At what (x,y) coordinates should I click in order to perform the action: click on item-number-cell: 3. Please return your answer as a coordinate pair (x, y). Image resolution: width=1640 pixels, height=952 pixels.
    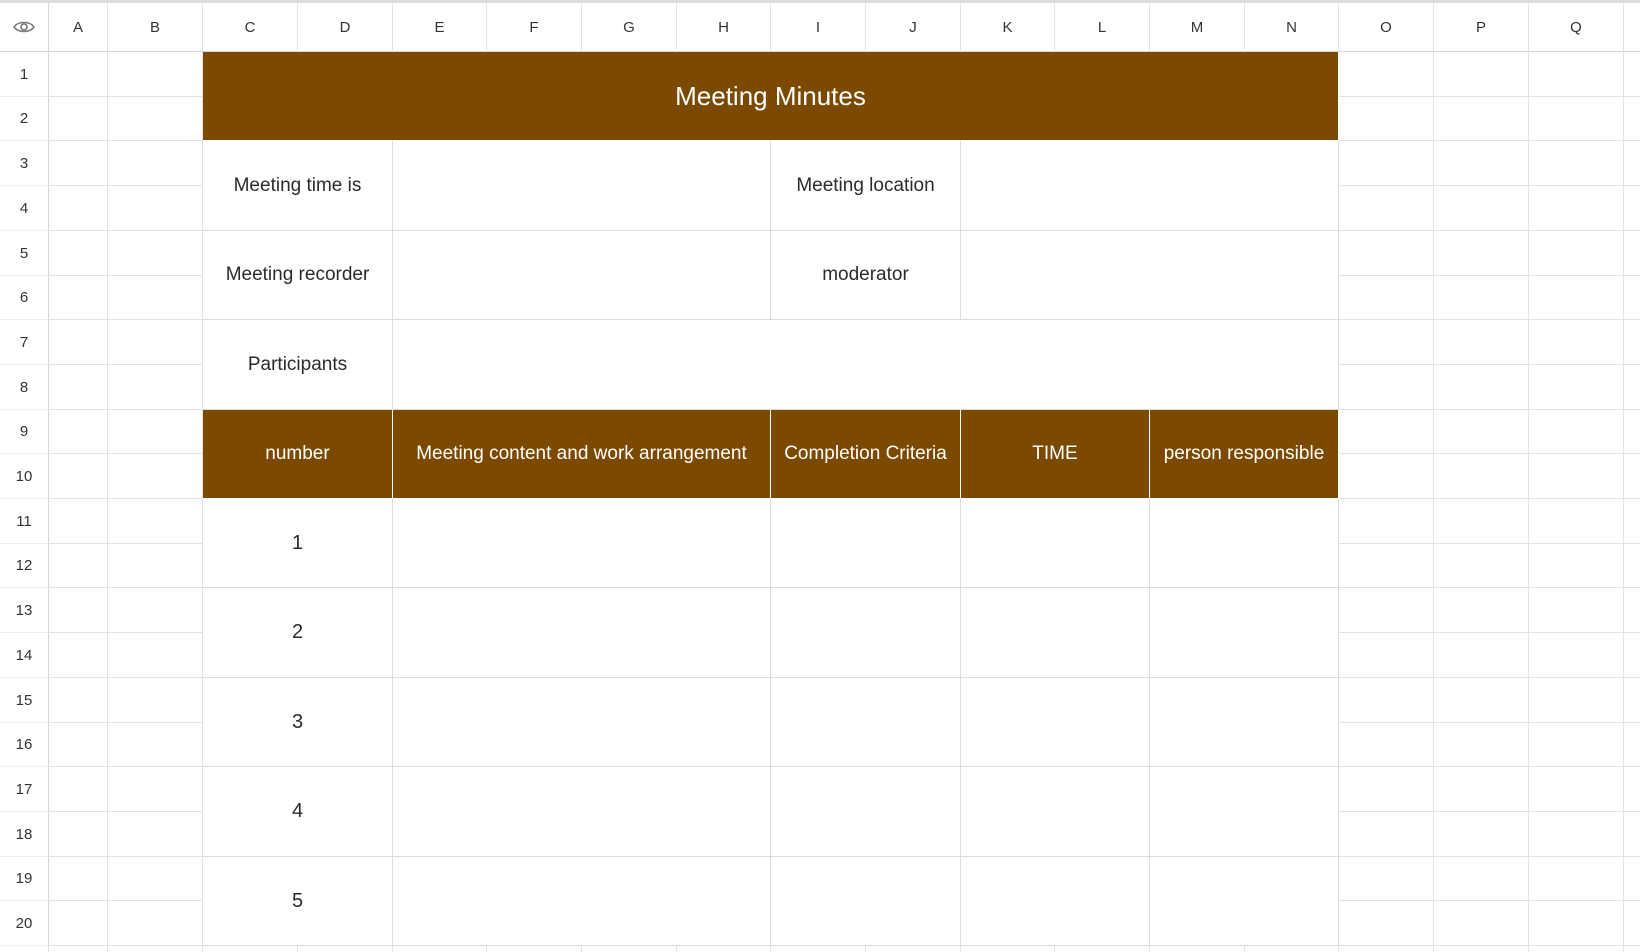
    Looking at the image, I should click on (298, 722).